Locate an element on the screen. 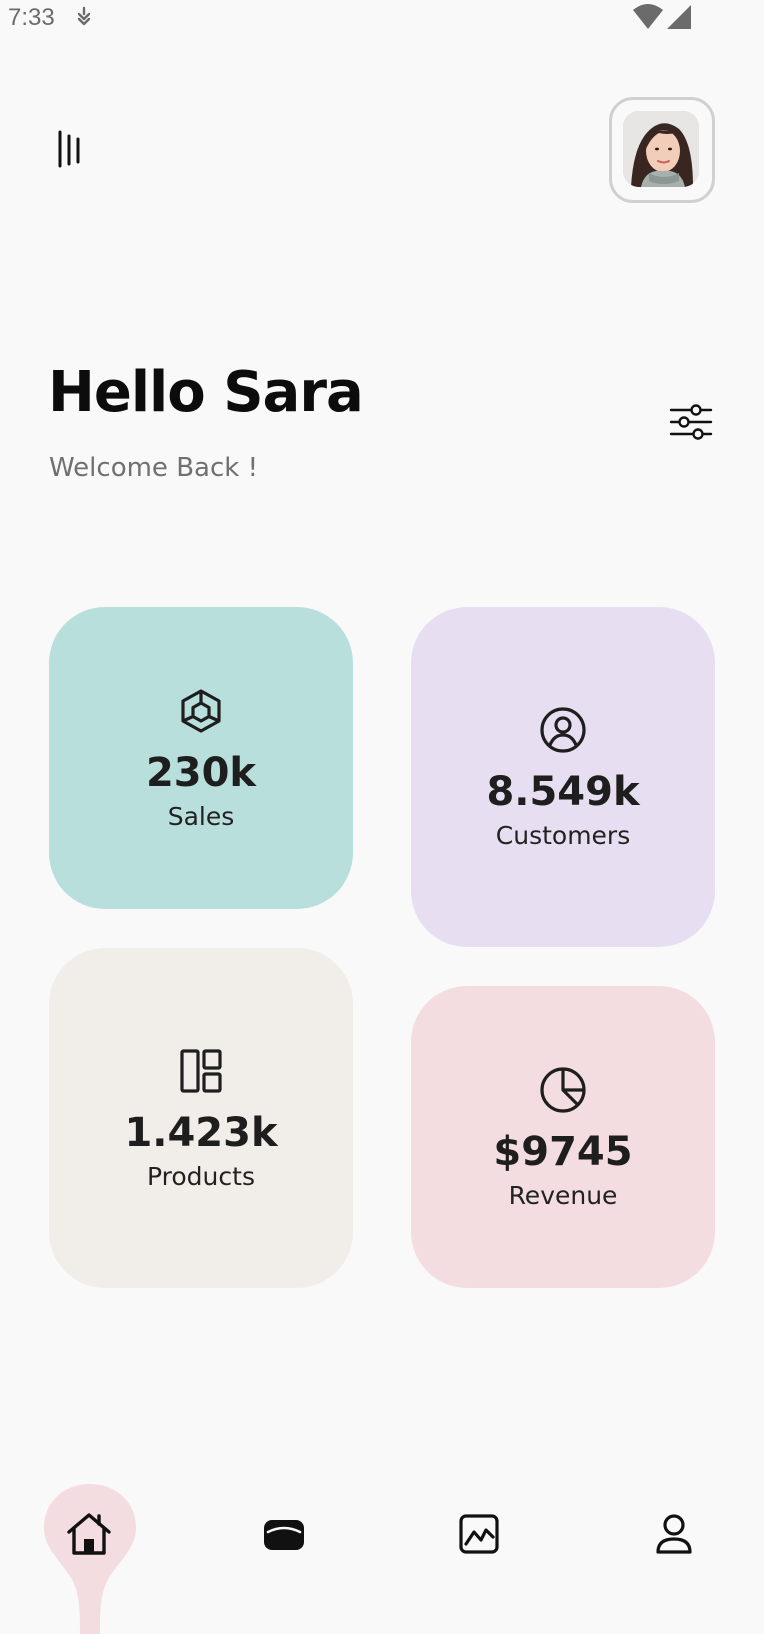 This screenshot has width=764, height=1634. home-icon is located at coordinates (89, 1534).